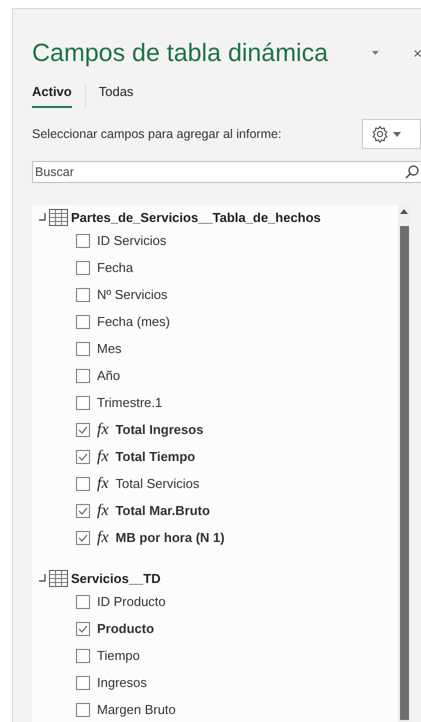 The width and height of the screenshot is (421, 722). Describe the element at coordinates (116, 578) in the screenshot. I see `table-name: Servicios__TD` at that location.